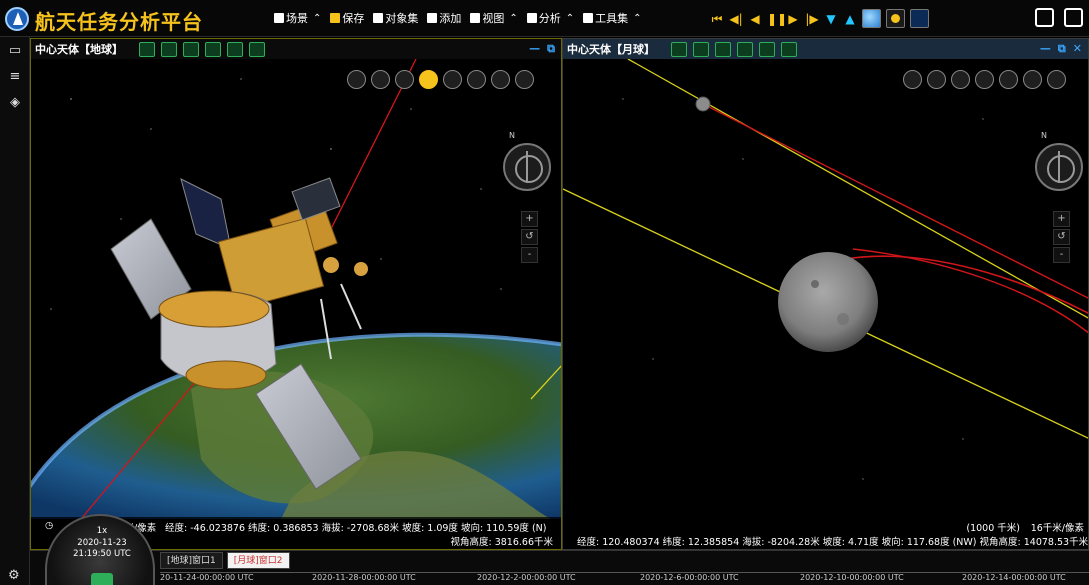  I want to click on step-back-icon: ◀|, so click(736, 19).